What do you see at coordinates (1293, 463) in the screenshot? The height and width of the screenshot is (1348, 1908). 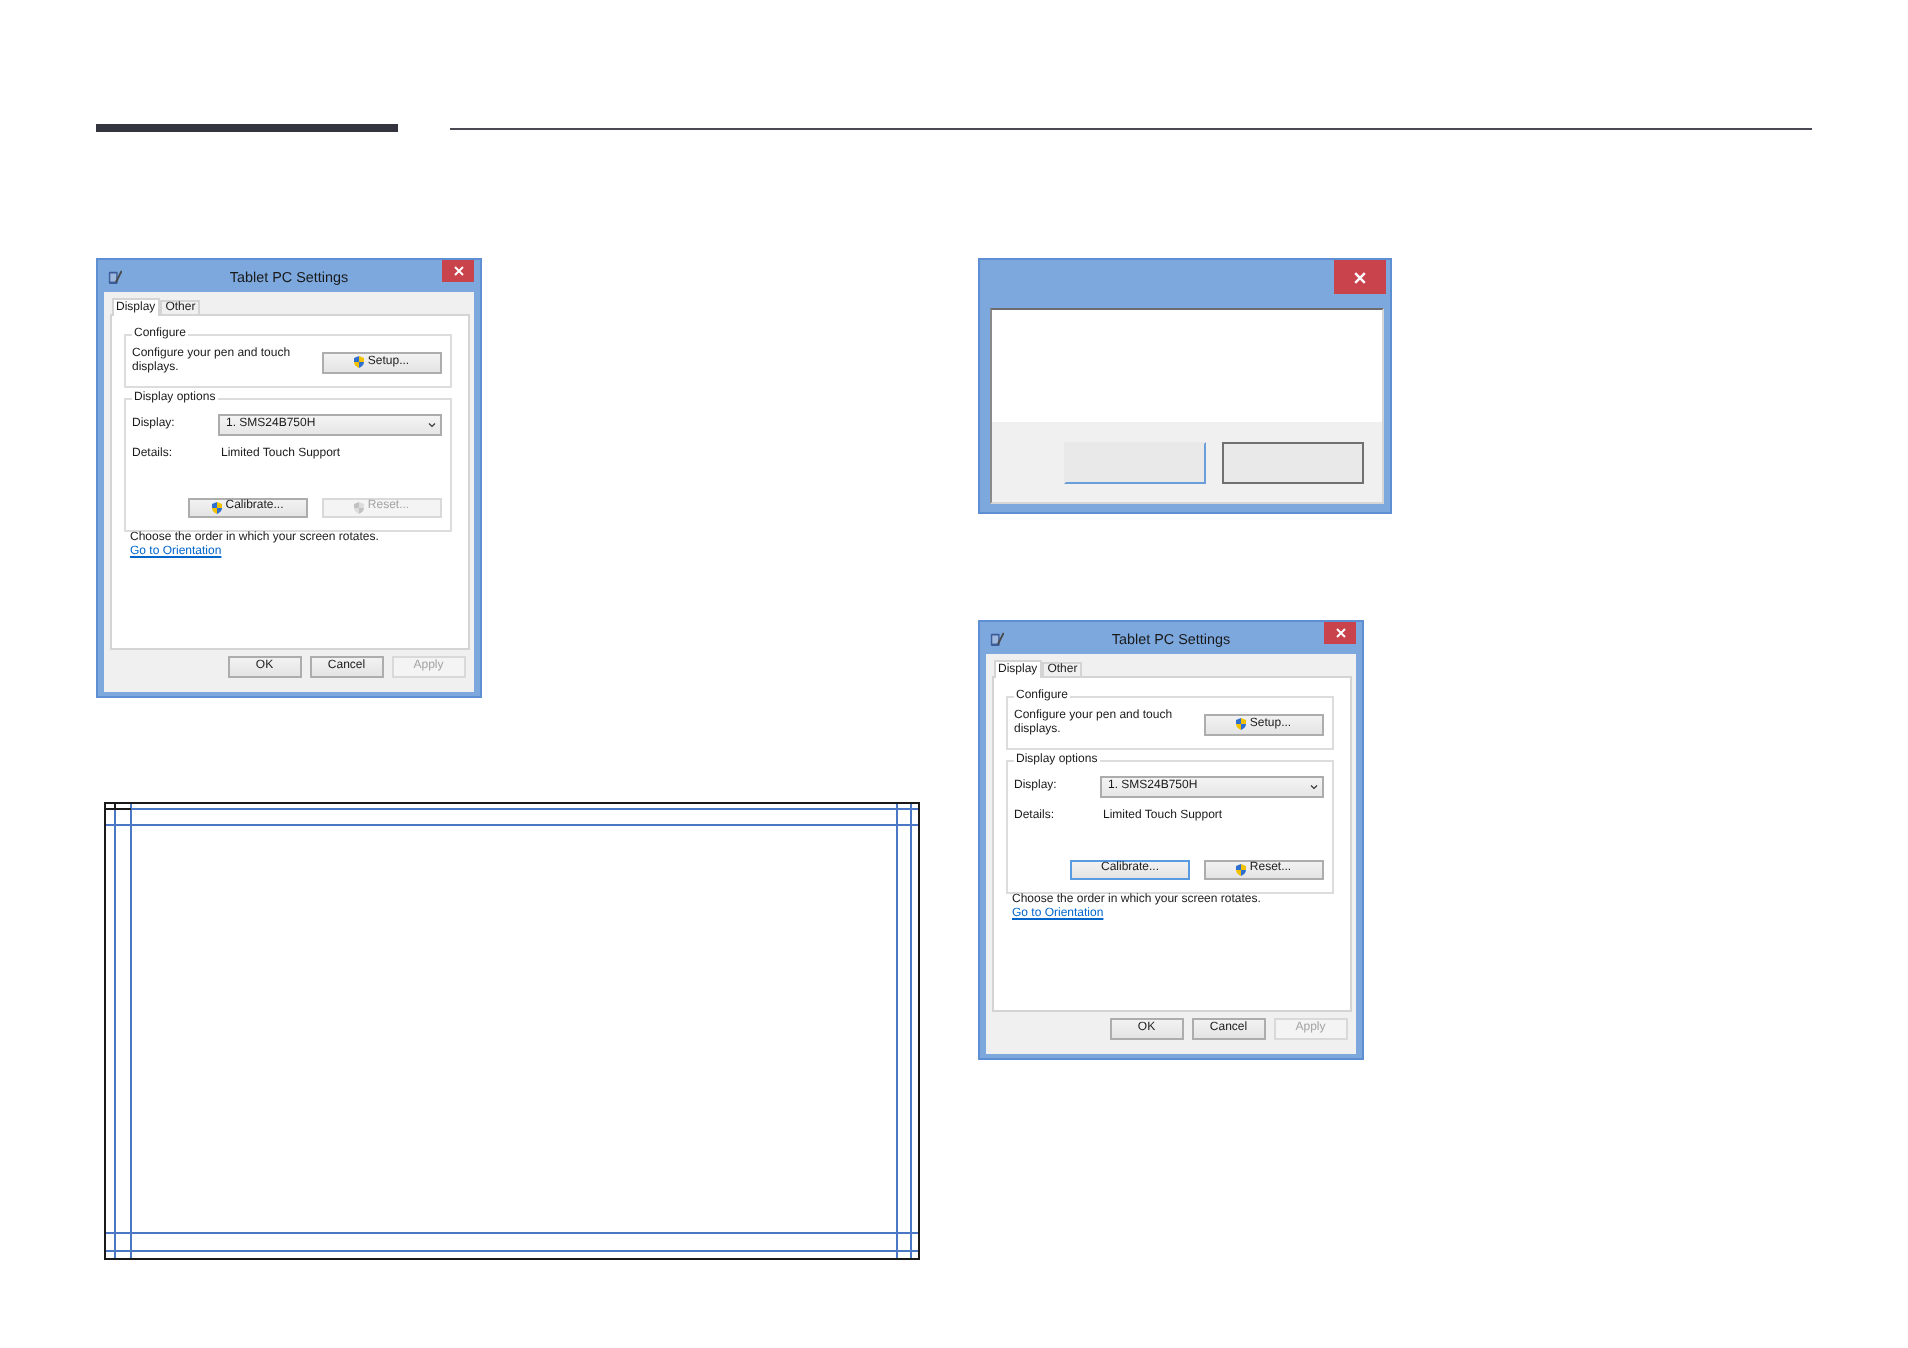 I see `dialog-button` at bounding box center [1293, 463].